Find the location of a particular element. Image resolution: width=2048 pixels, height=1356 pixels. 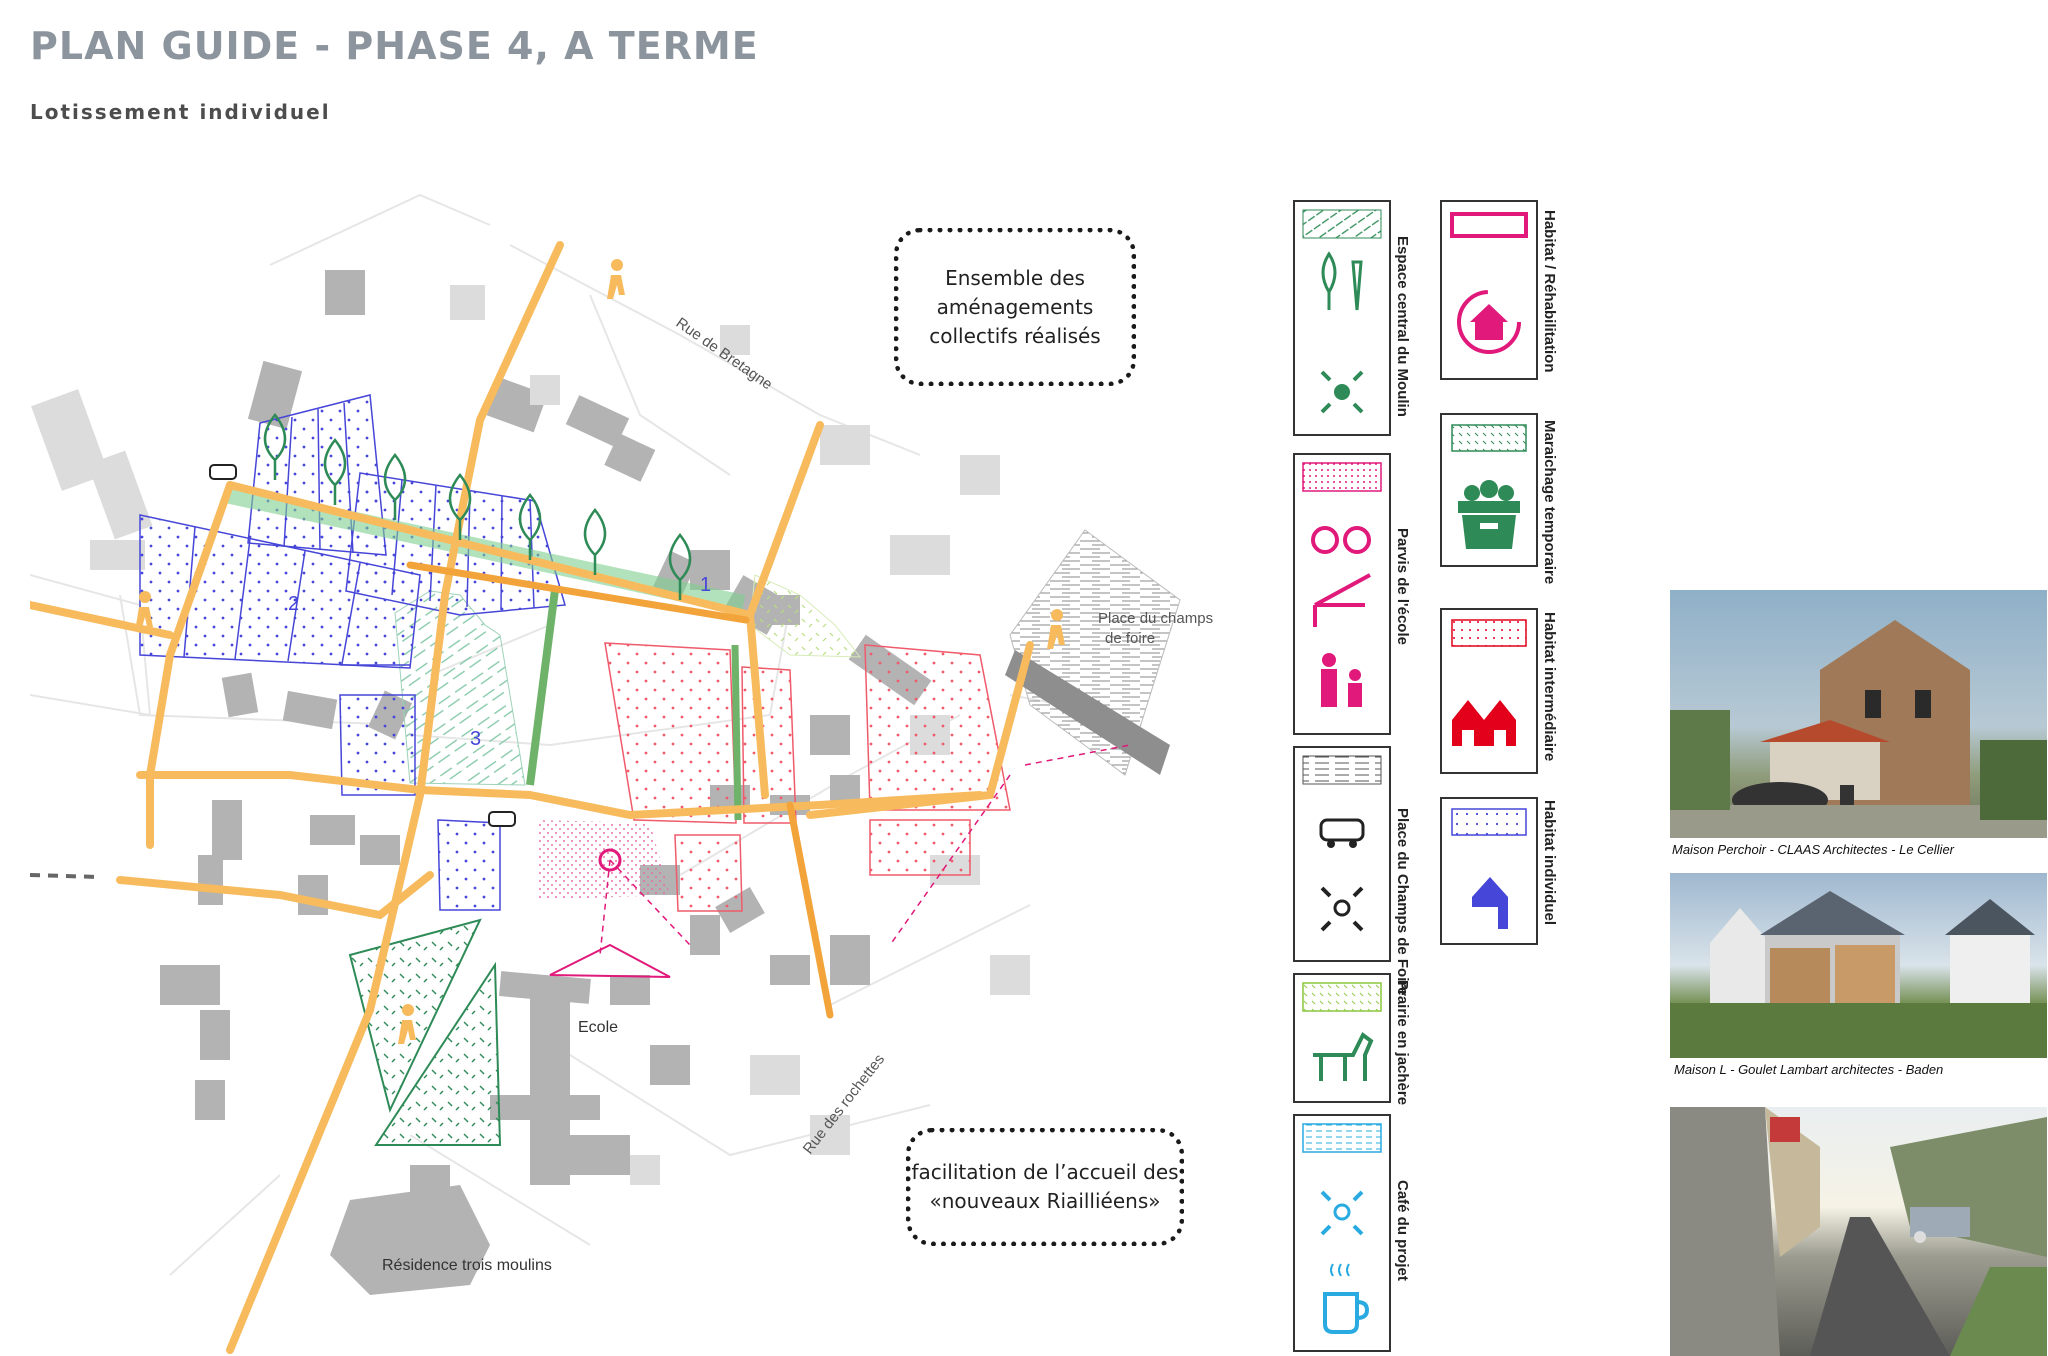

legend-maraichage-icons is located at coordinates (1489, 486).